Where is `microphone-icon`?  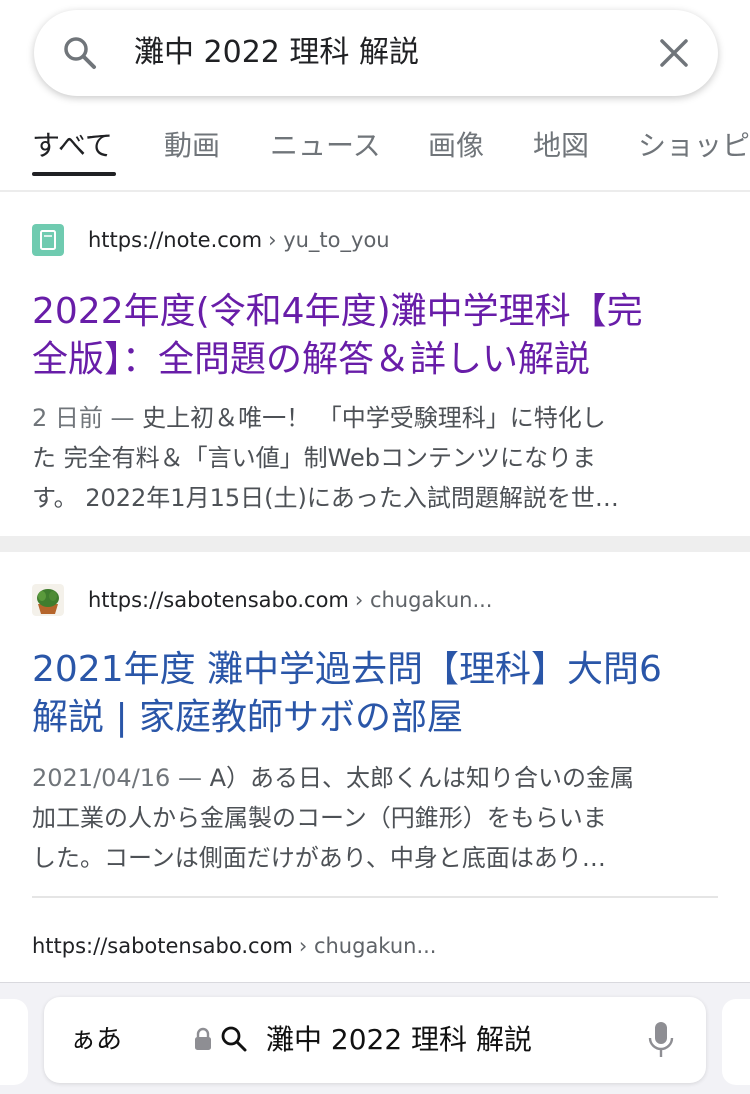 microphone-icon is located at coordinates (661, 1040).